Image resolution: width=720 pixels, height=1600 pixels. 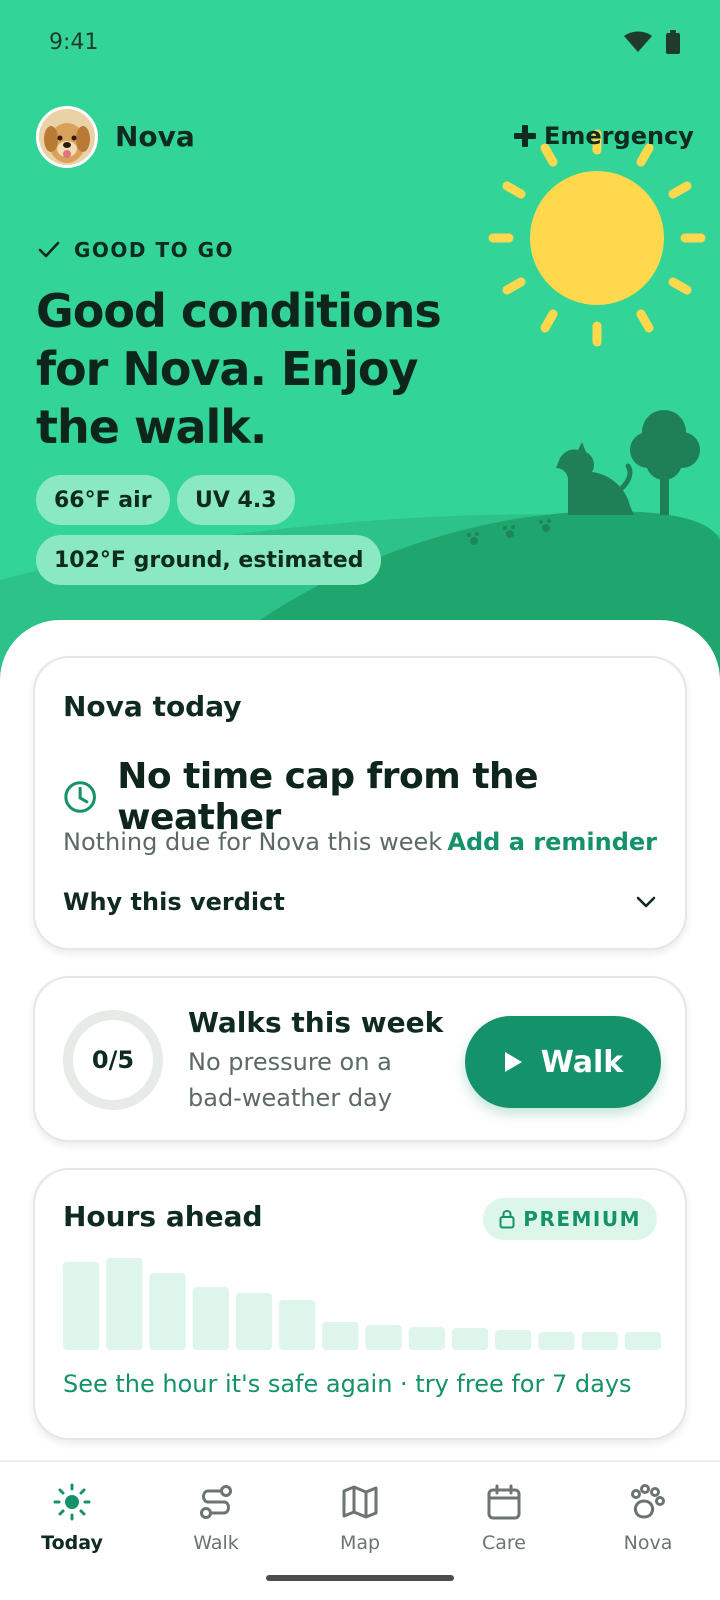 What do you see at coordinates (136, 250) in the screenshot?
I see `verdict-label: GOOD TO GO` at bounding box center [136, 250].